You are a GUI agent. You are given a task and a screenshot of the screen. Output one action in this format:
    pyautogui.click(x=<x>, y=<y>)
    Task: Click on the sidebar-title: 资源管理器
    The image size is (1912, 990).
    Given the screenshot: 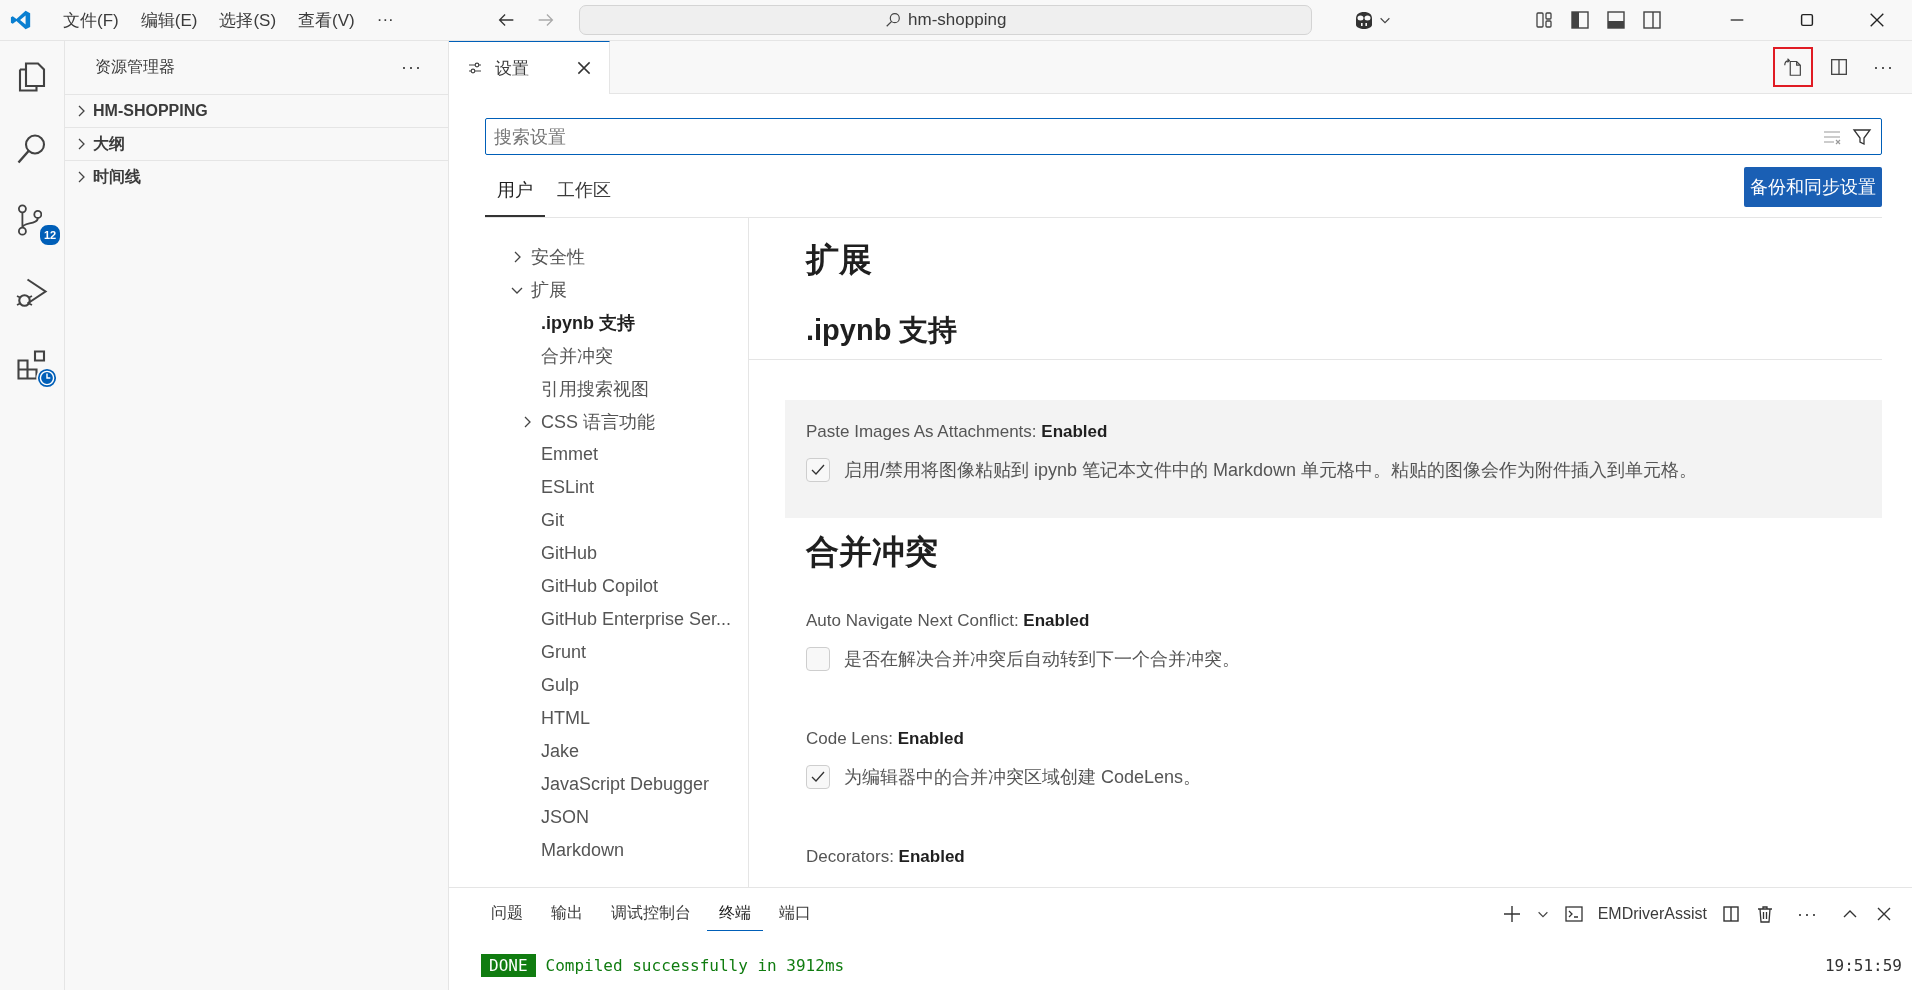 What is the action you would take?
    pyautogui.click(x=135, y=67)
    